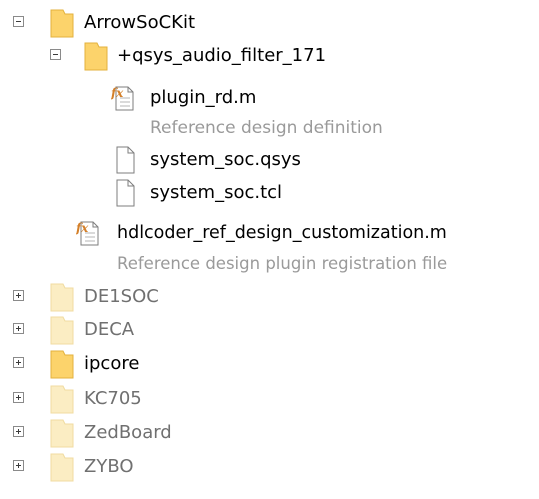  What do you see at coordinates (269, 98) in the screenshot?
I see `tree-row-plugin-rd: fx plugin_rd.m` at bounding box center [269, 98].